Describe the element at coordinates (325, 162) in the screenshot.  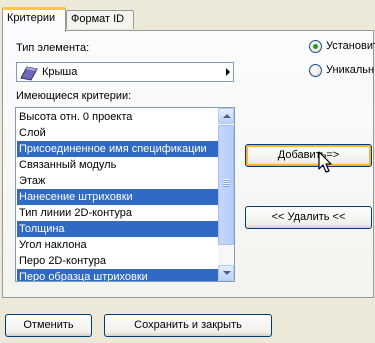
I see `mouse-cursor-icon` at that location.